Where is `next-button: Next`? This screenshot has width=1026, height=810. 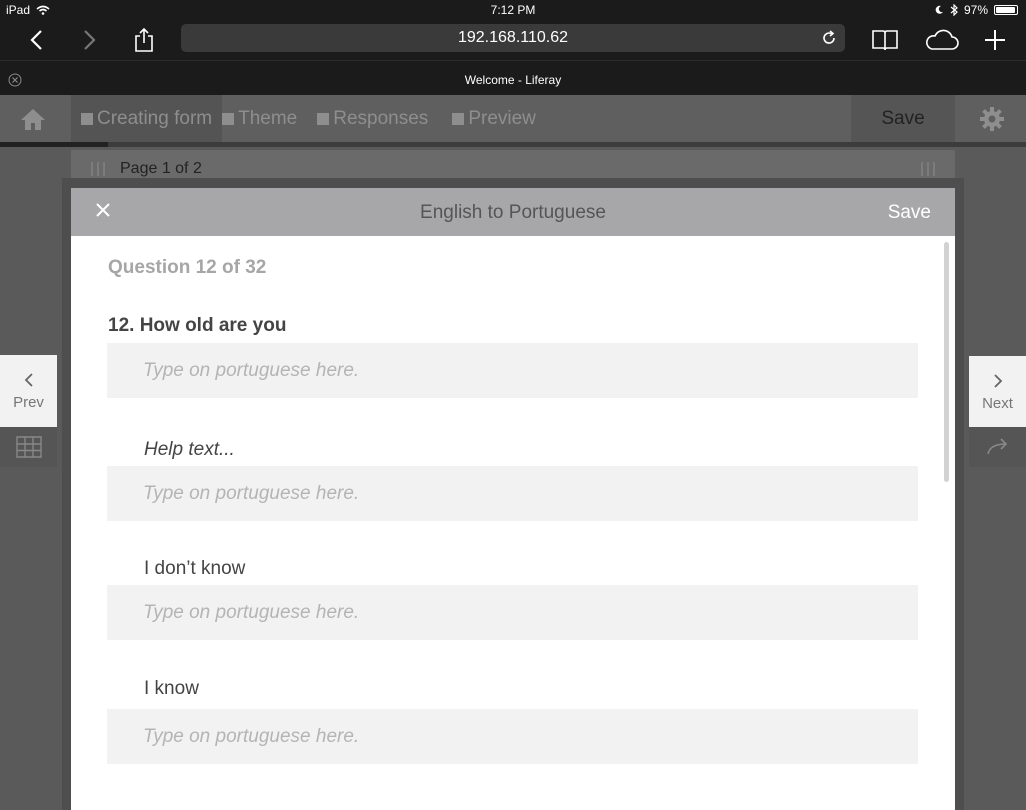
next-button: Next is located at coordinates (997, 392).